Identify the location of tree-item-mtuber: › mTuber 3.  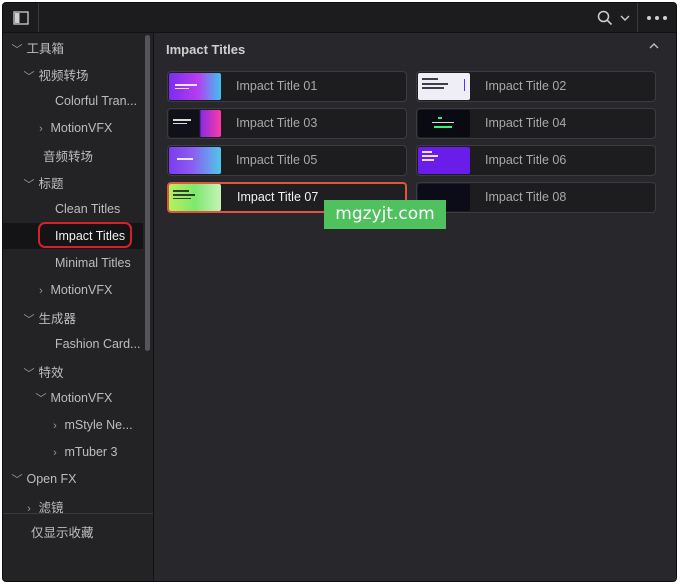
(83, 452).